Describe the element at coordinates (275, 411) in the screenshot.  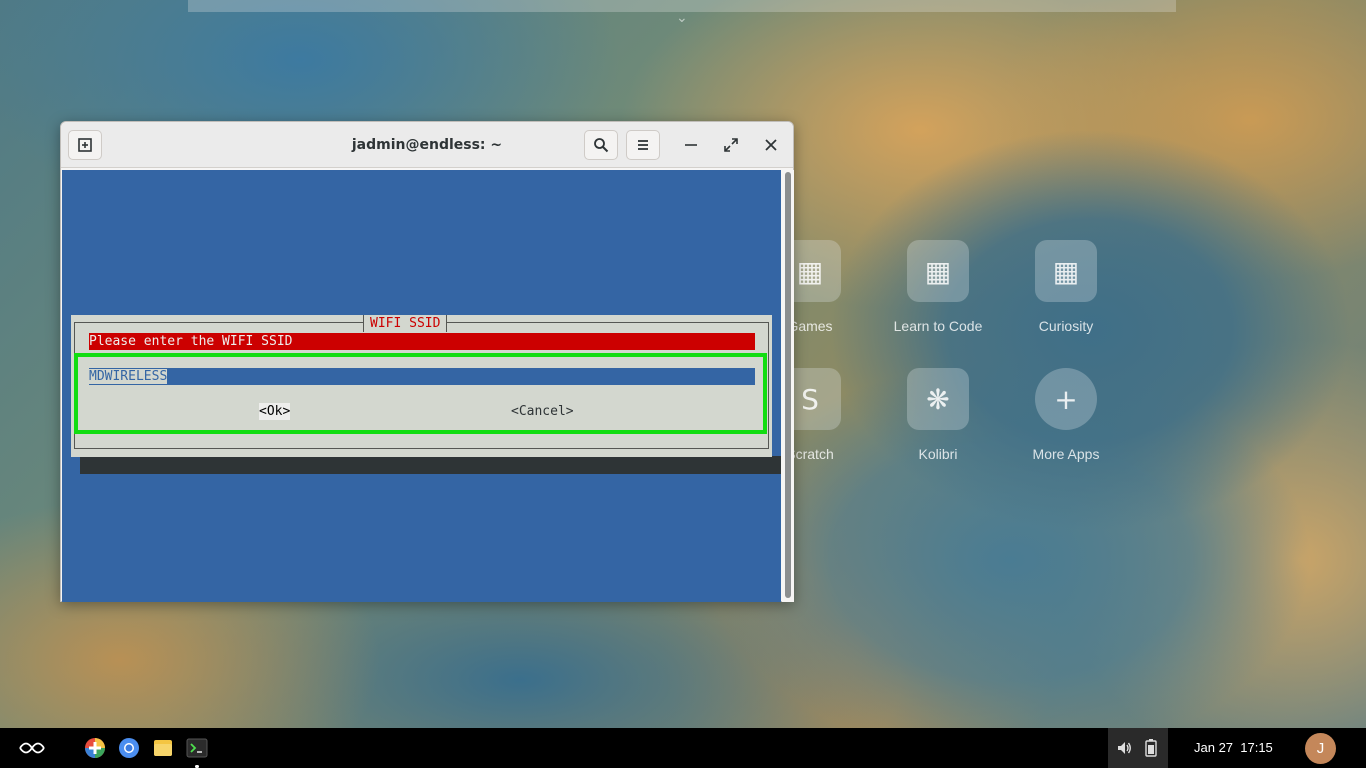
I see `ok-button: <Ok>` at that location.